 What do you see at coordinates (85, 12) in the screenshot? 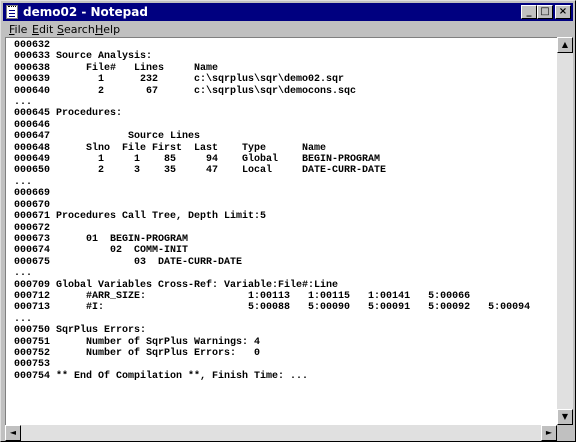
I see `window-title: demo02 - Notepad` at bounding box center [85, 12].